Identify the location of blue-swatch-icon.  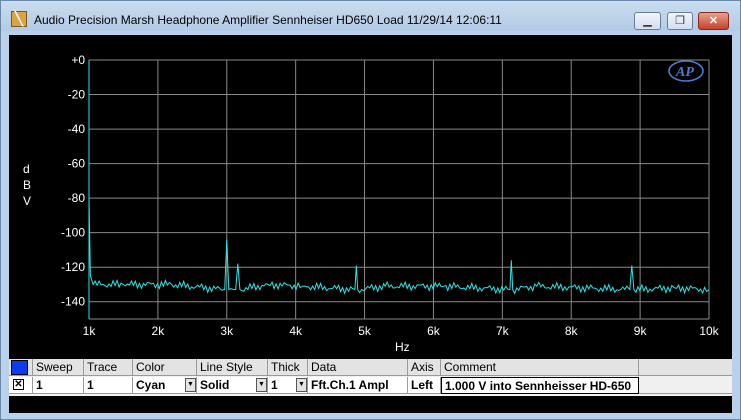
(19, 367).